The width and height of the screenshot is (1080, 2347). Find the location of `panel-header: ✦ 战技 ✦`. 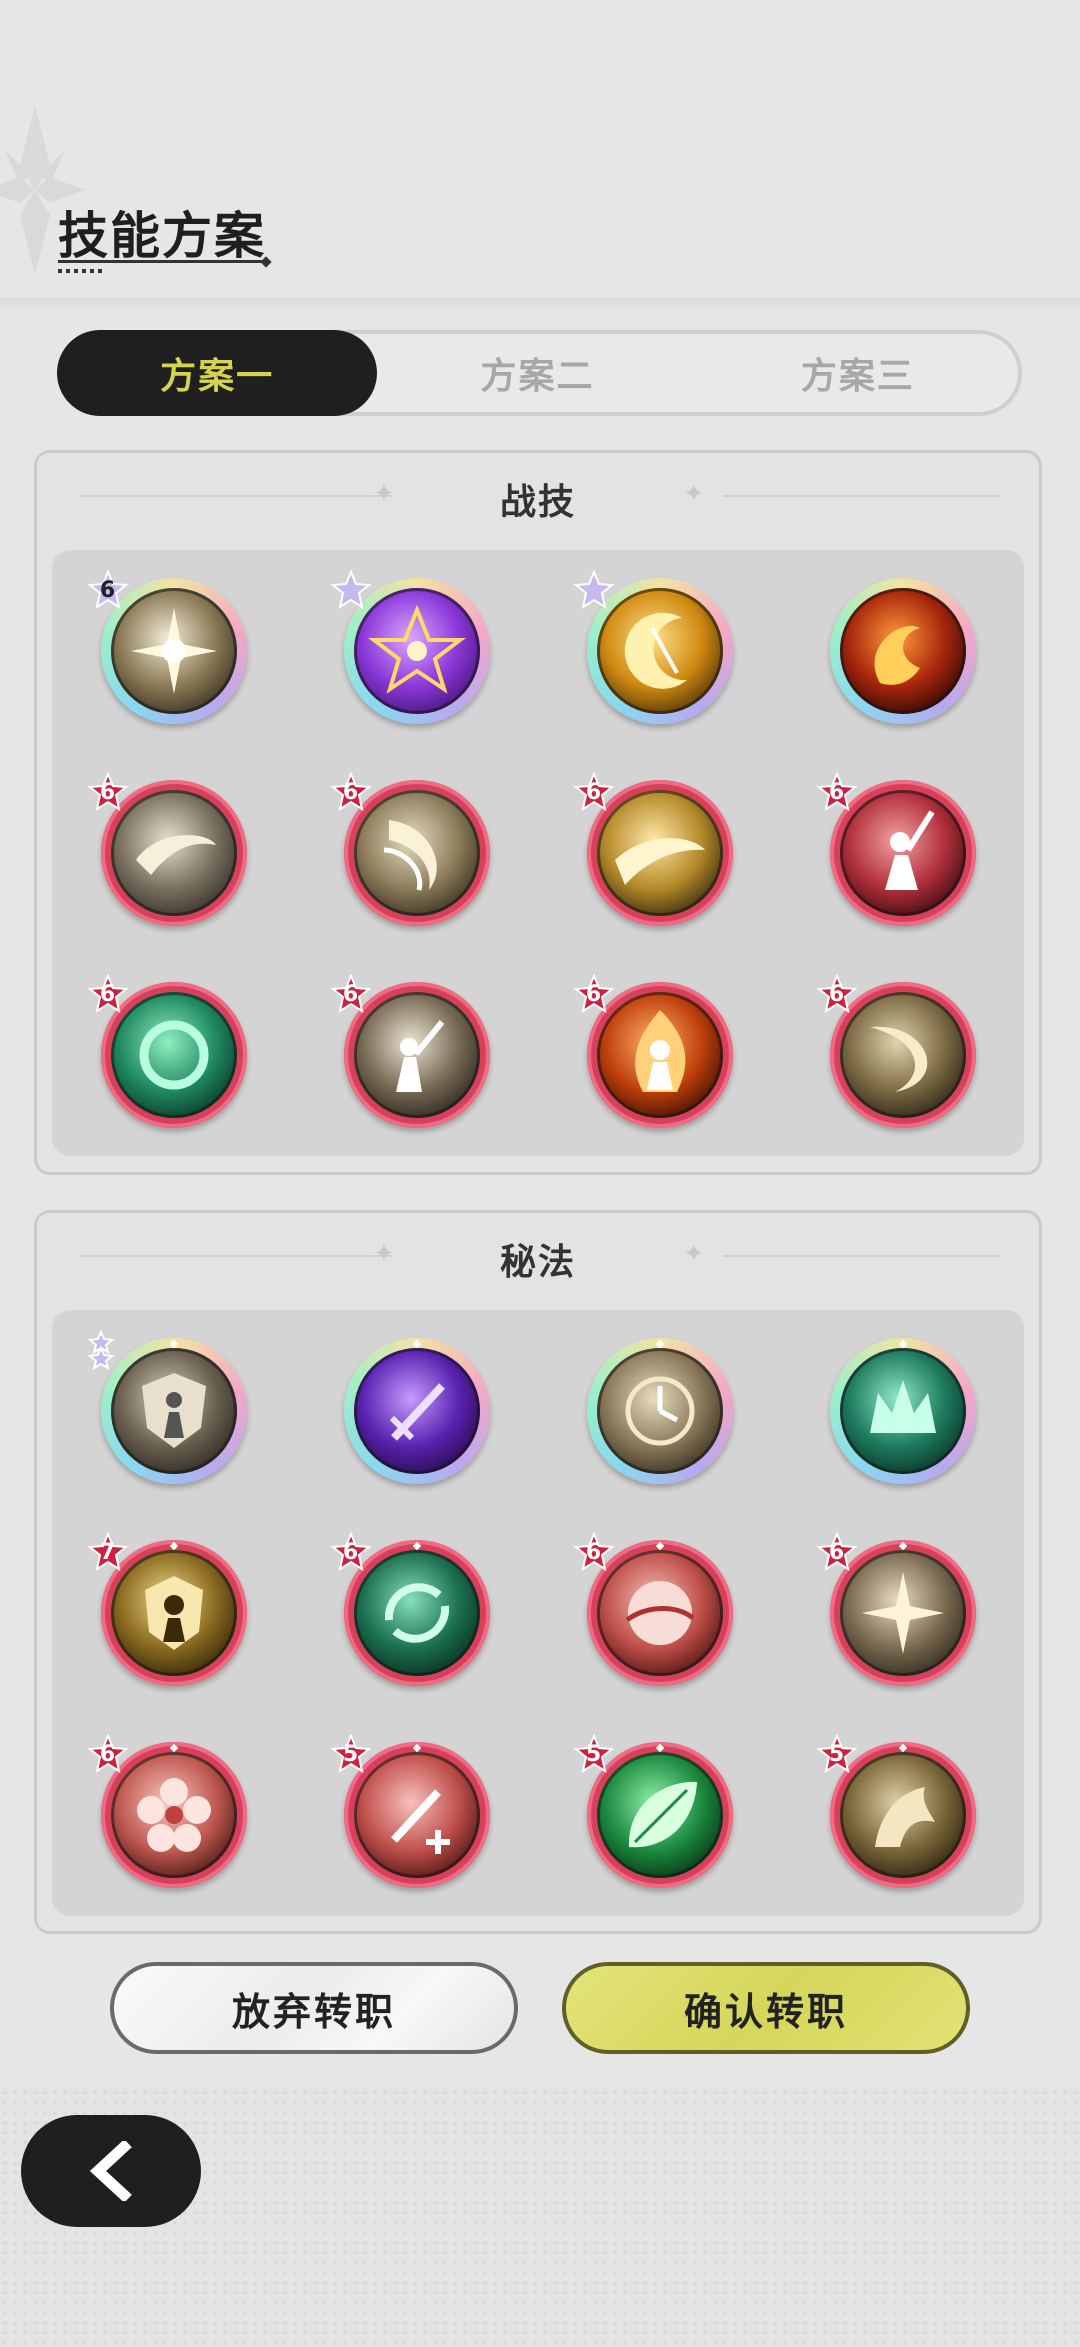

panel-header: ✦ 战技 ✦ is located at coordinates (538, 497).